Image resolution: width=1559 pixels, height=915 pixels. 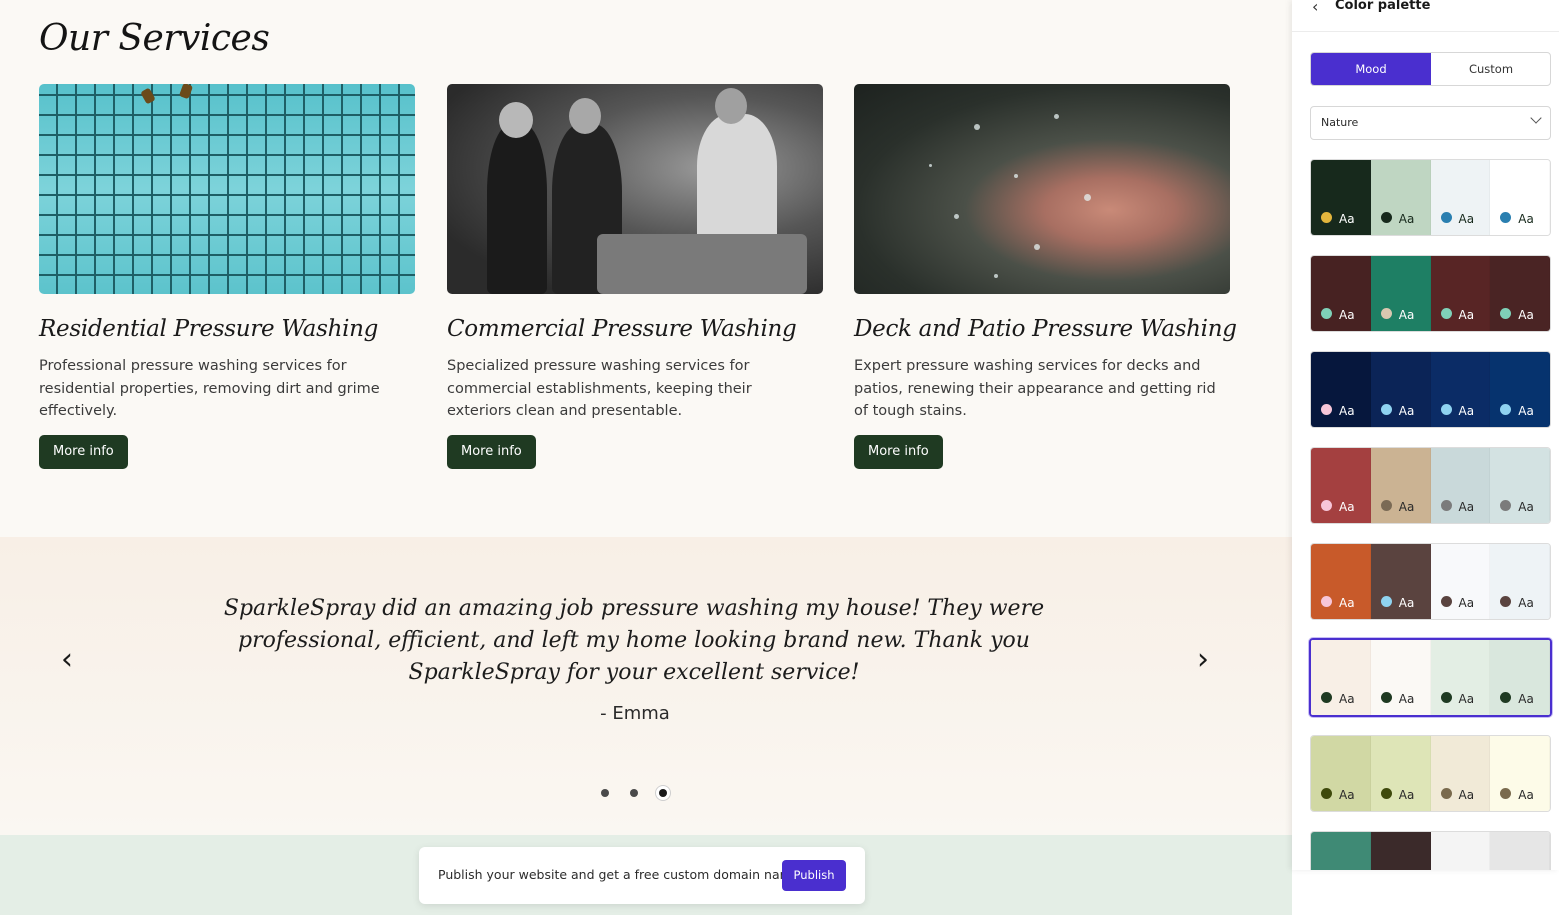 I want to click on carousel-dots, so click(x=634, y=791).